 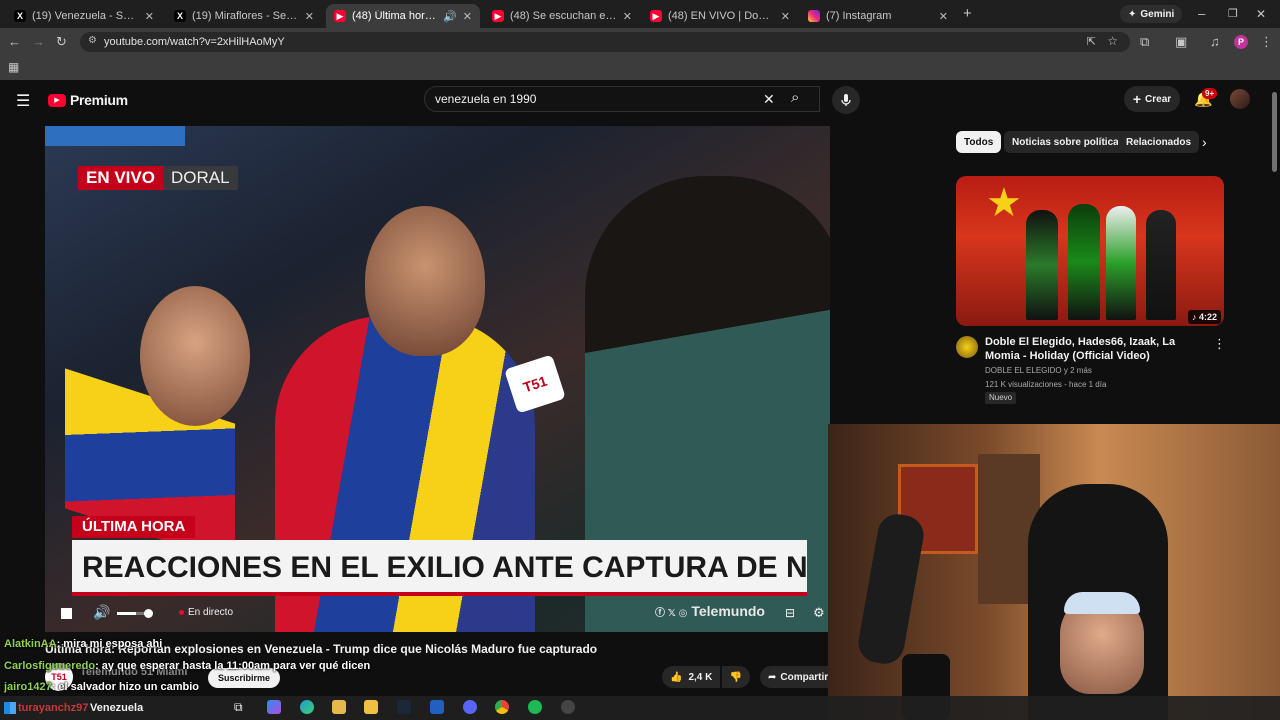 I want to click on browser-tab: ▶ (48) Se escuchan explosiones y ✕, so click(x=562, y=16).